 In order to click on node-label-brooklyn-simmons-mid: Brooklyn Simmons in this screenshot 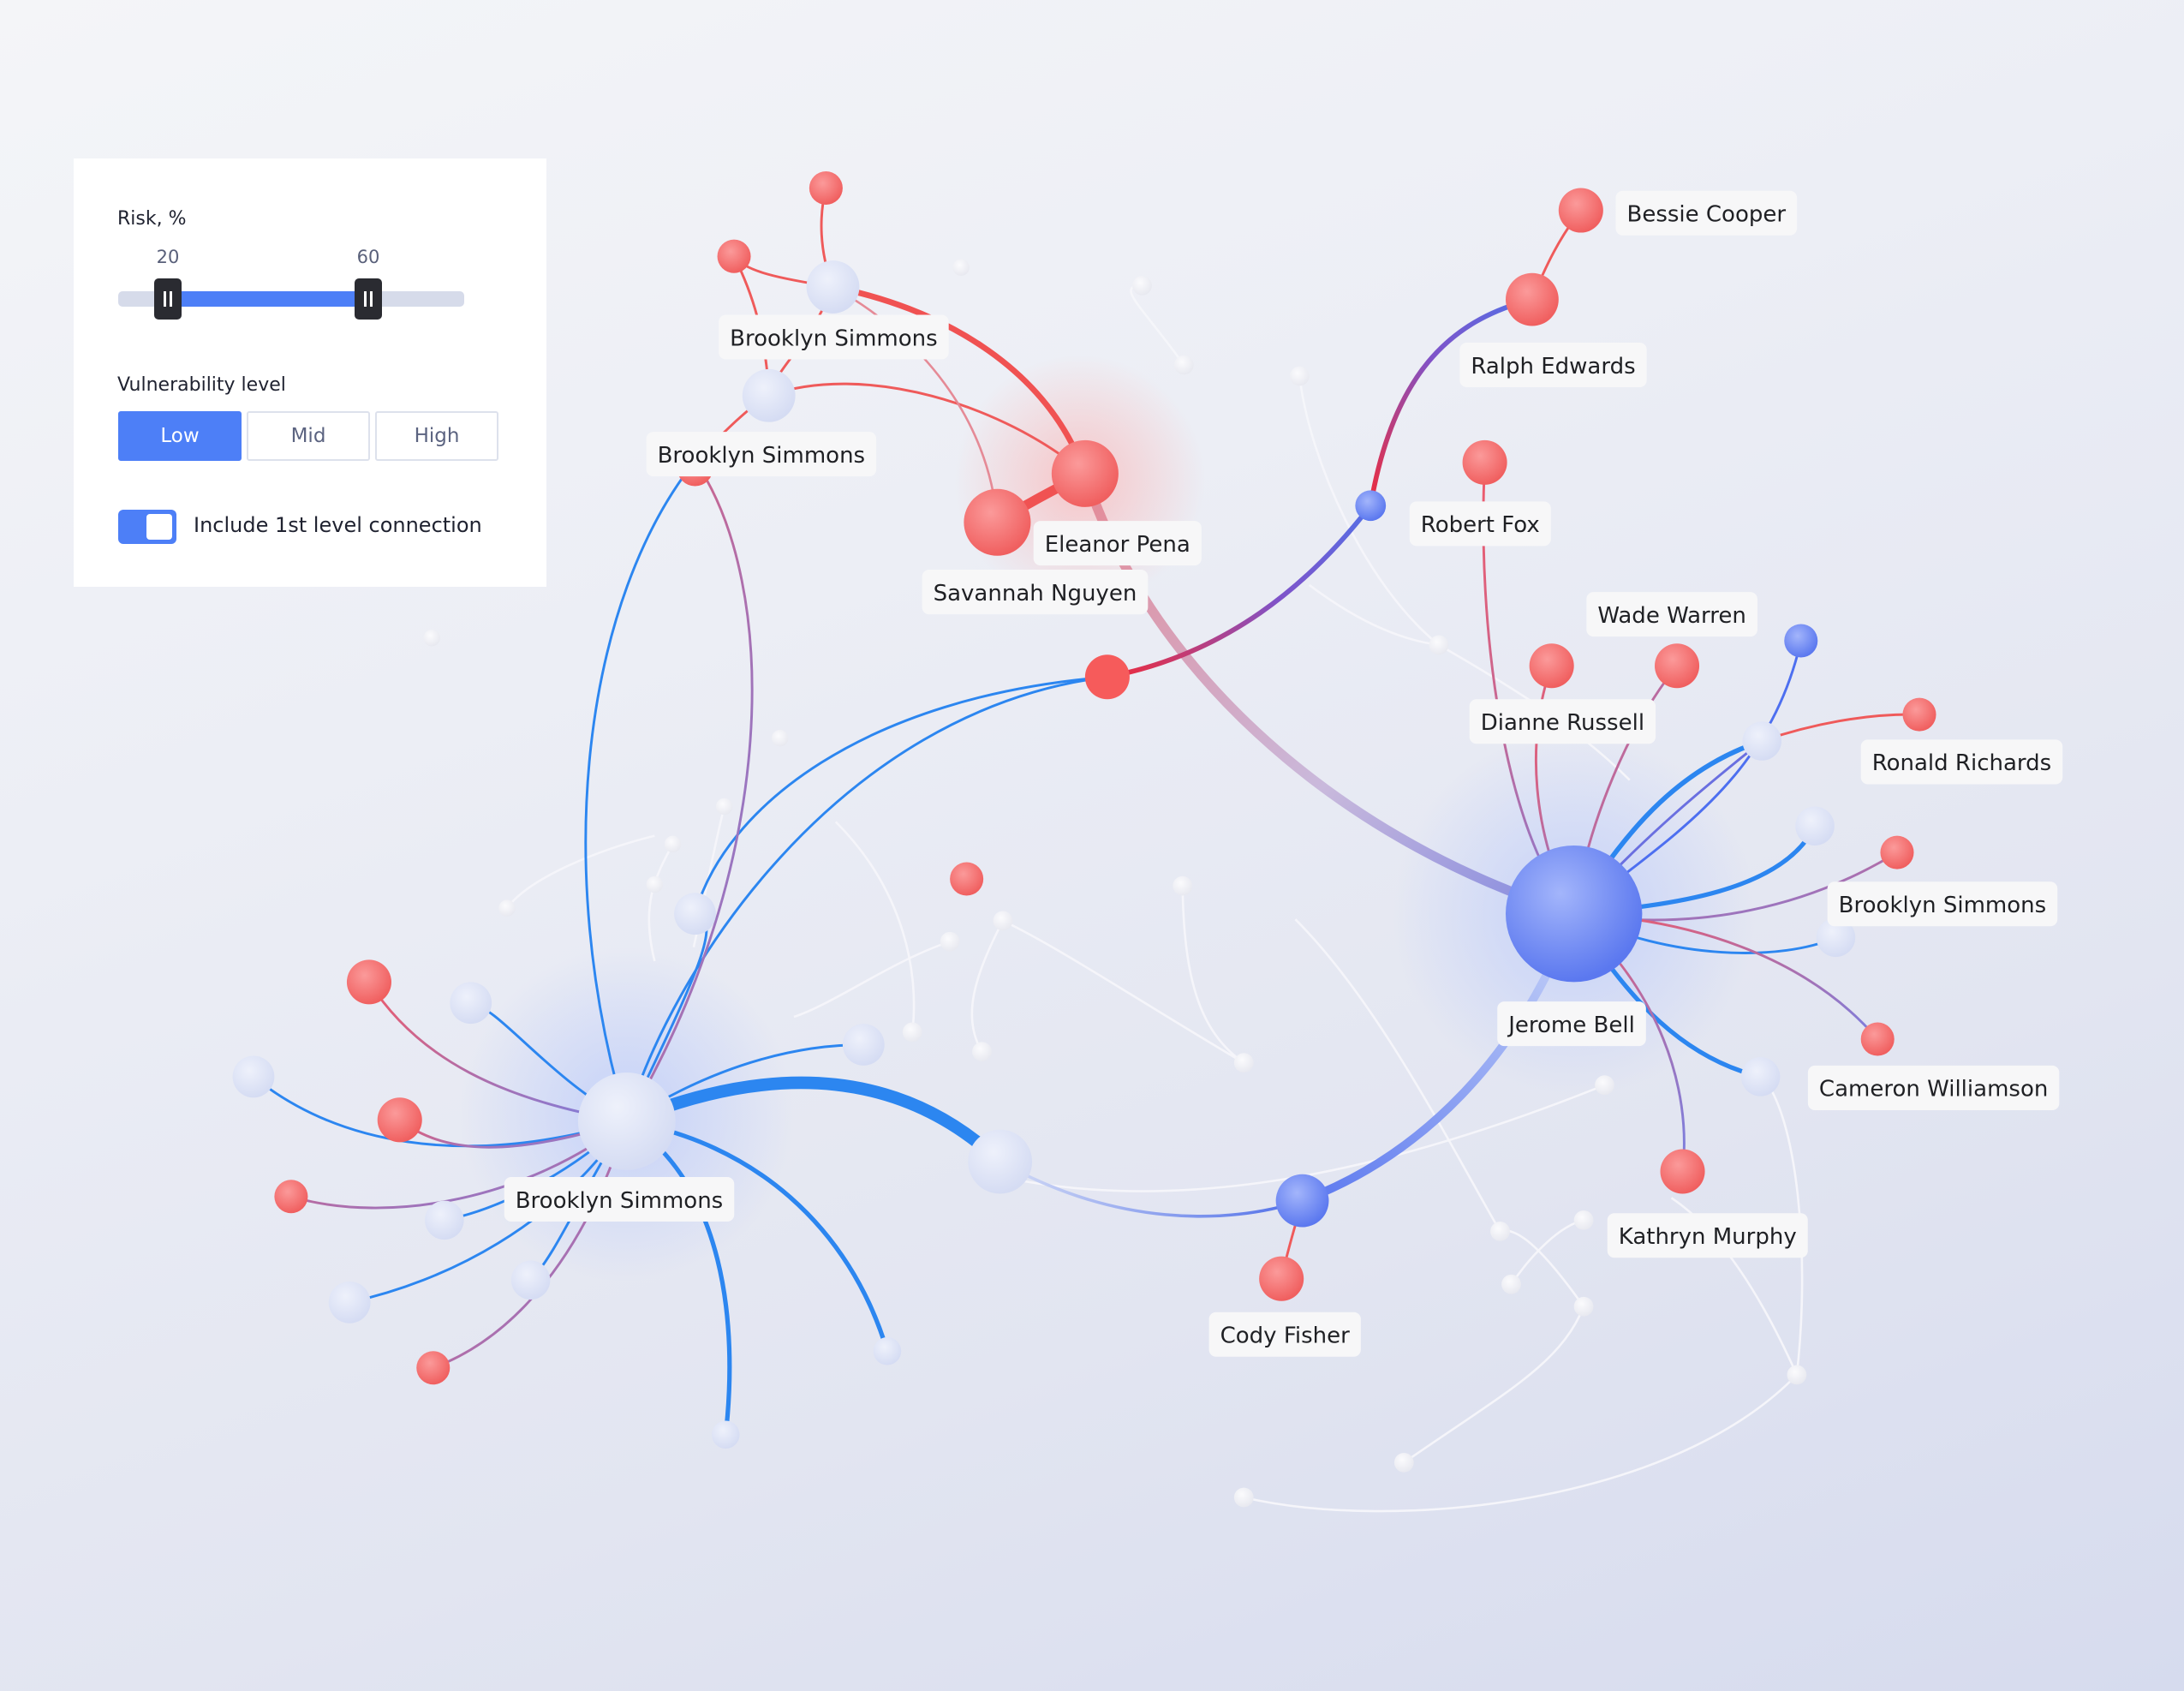, I will do `click(761, 454)`.